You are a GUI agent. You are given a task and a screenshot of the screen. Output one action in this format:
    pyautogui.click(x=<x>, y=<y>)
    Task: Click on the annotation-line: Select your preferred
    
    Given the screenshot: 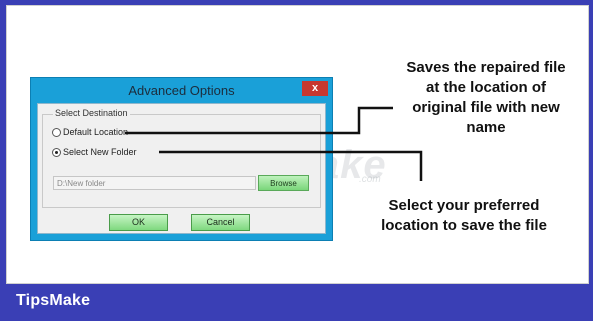 What is the action you would take?
    pyautogui.click(x=464, y=205)
    